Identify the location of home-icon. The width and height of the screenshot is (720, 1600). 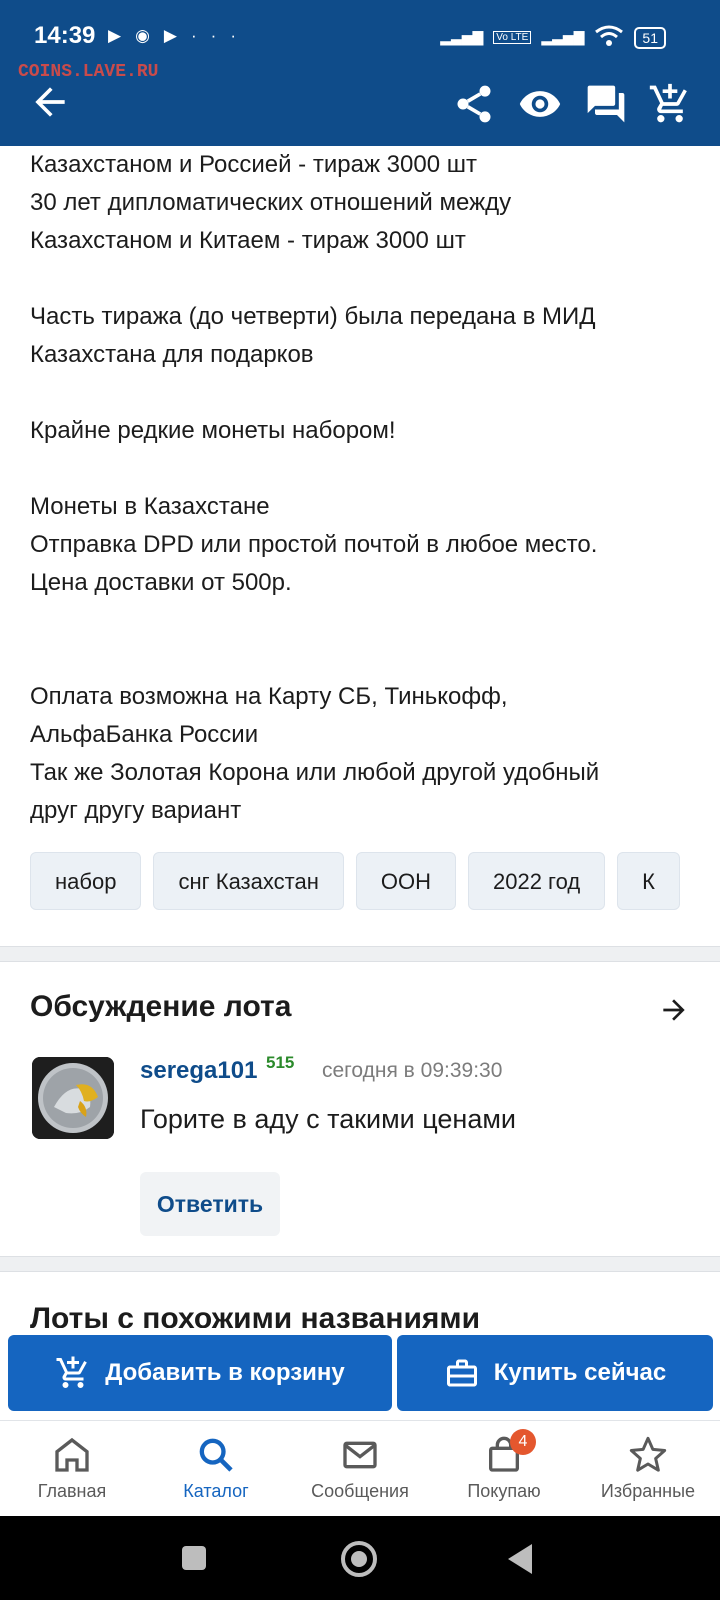
(72, 1454).